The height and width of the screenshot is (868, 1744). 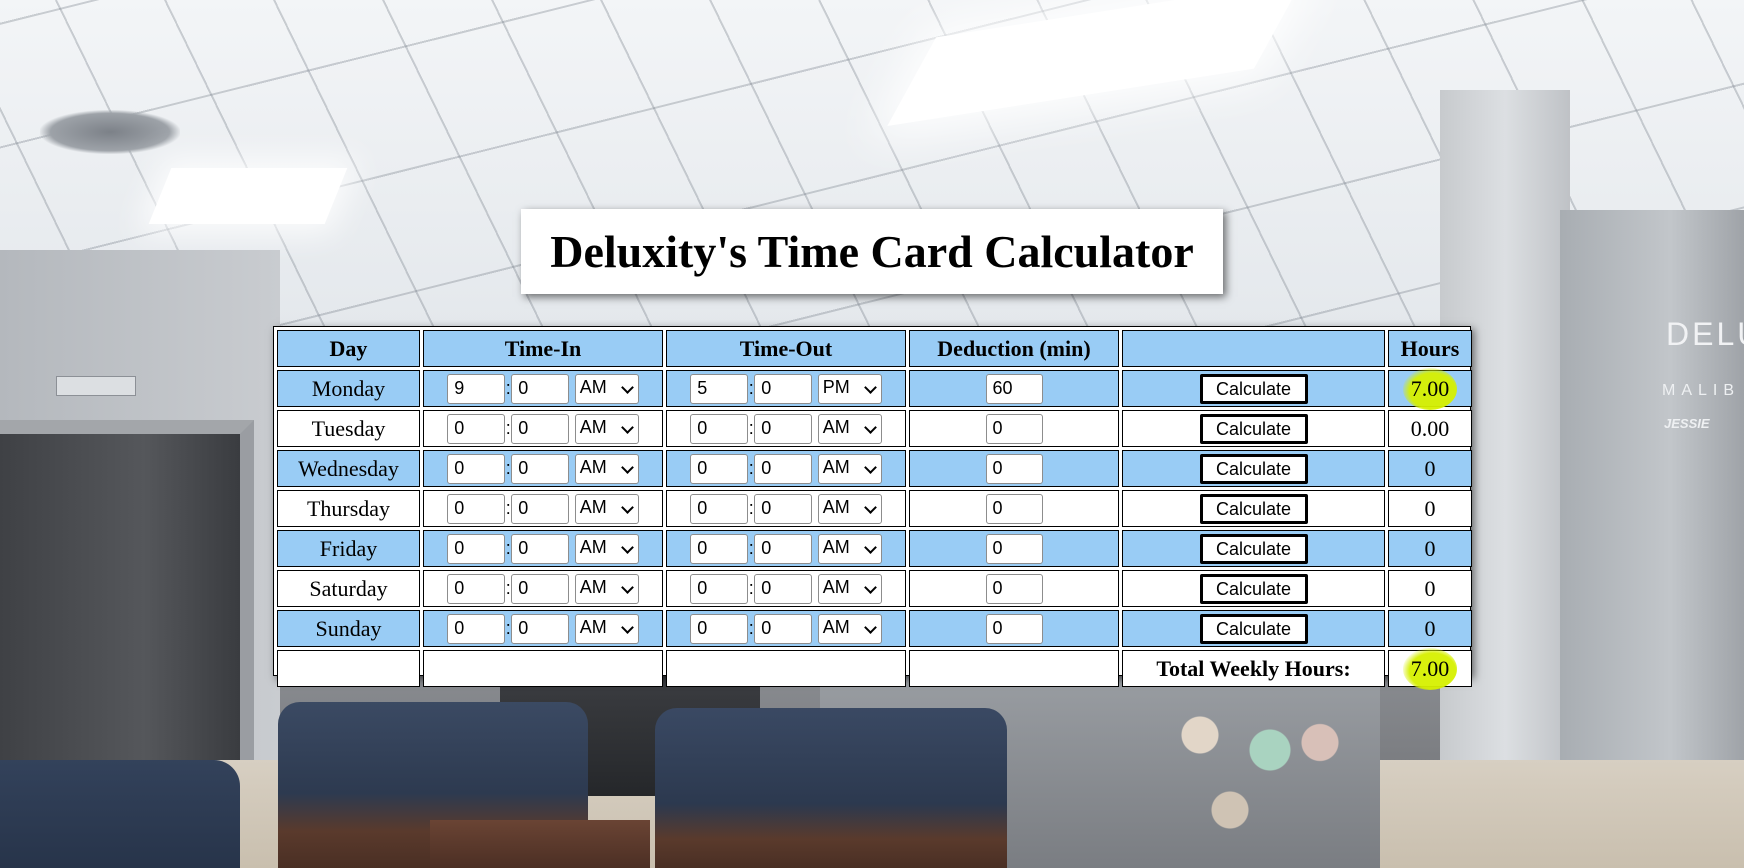 What do you see at coordinates (120, 814) in the screenshot?
I see `sofa` at bounding box center [120, 814].